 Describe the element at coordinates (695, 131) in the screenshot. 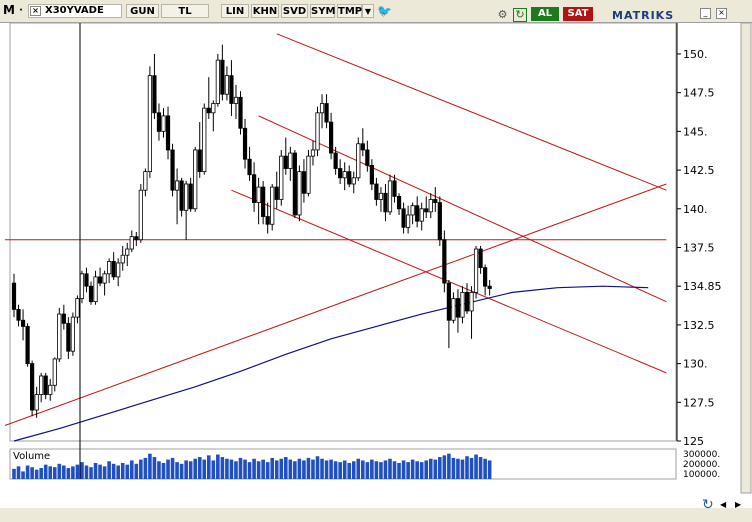

I see `price-tick-label: 145.` at that location.